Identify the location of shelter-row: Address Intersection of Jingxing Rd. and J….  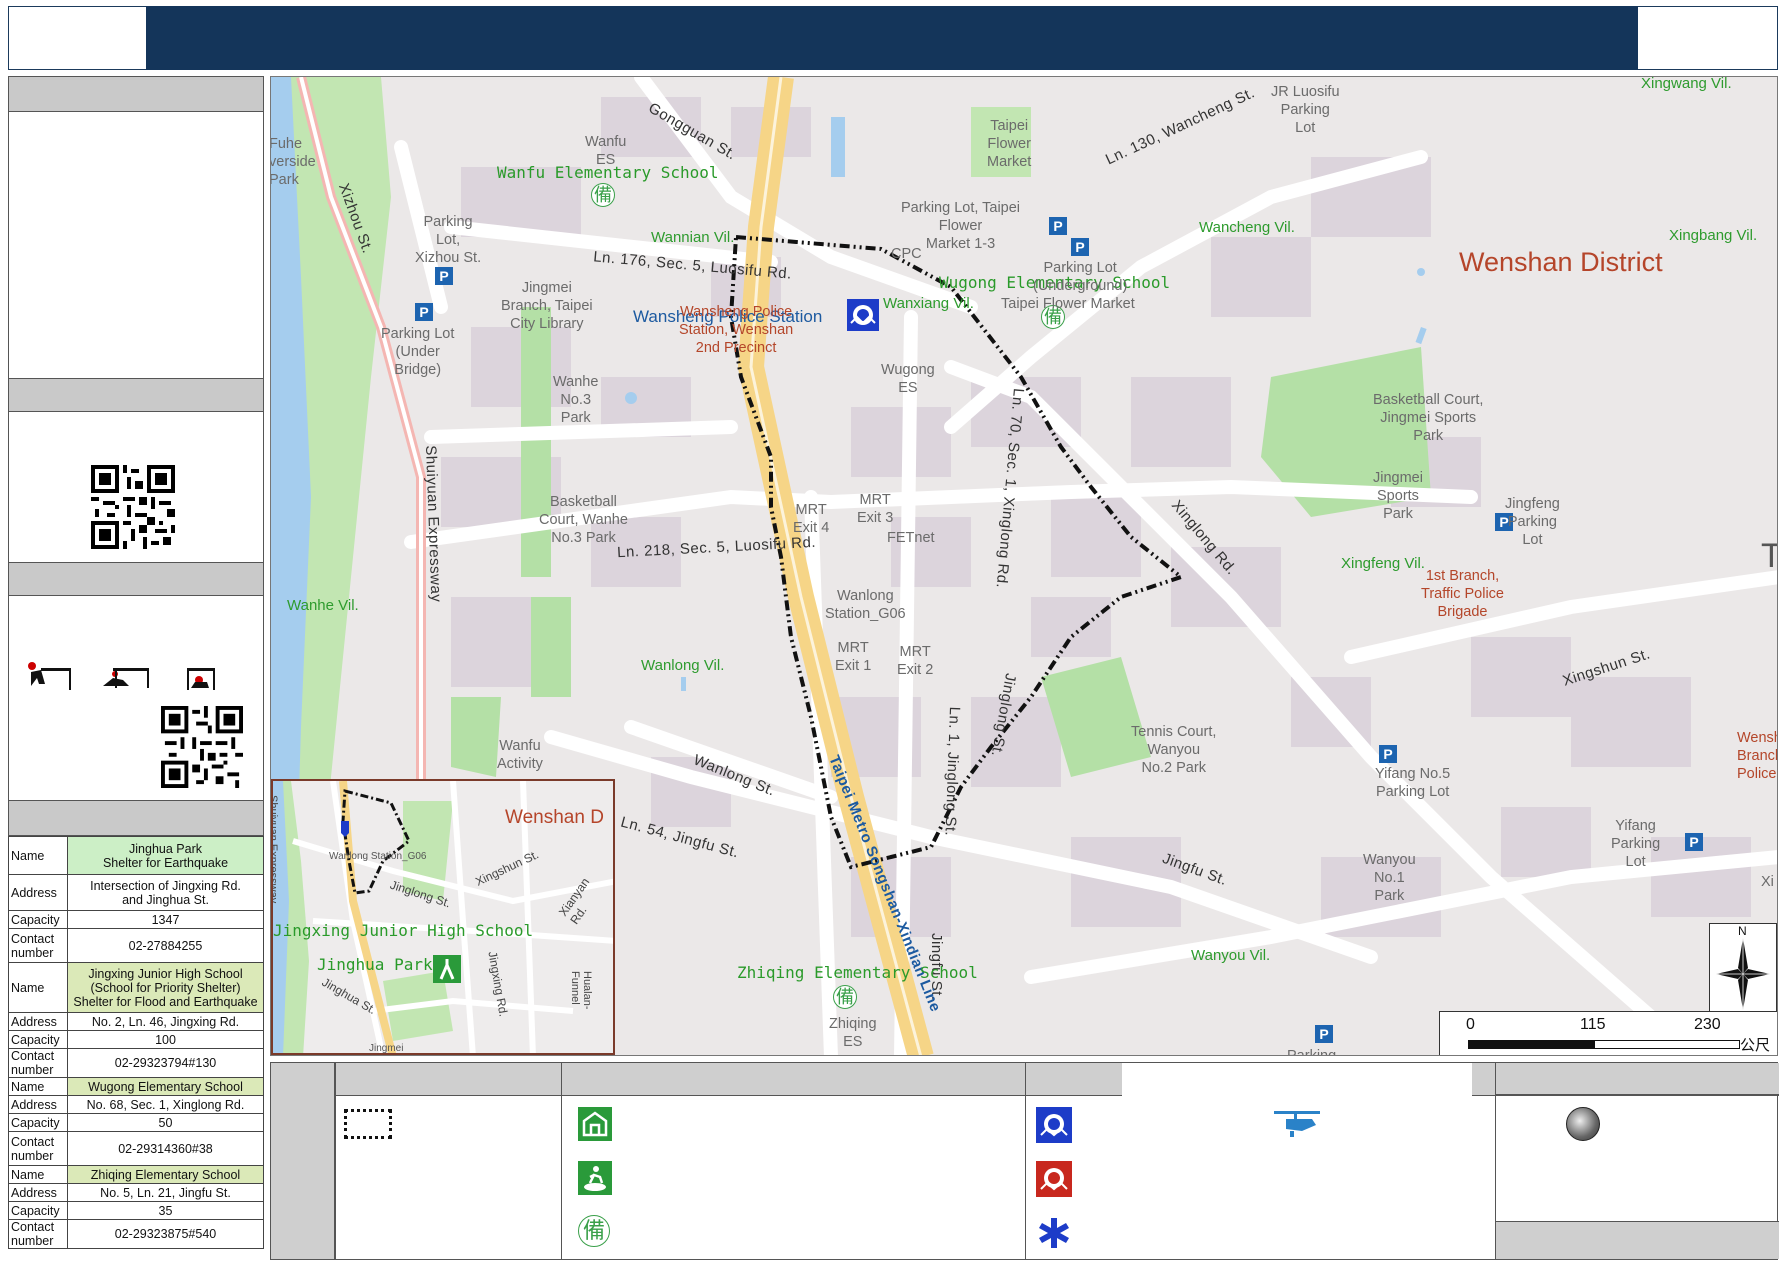
(136, 892).